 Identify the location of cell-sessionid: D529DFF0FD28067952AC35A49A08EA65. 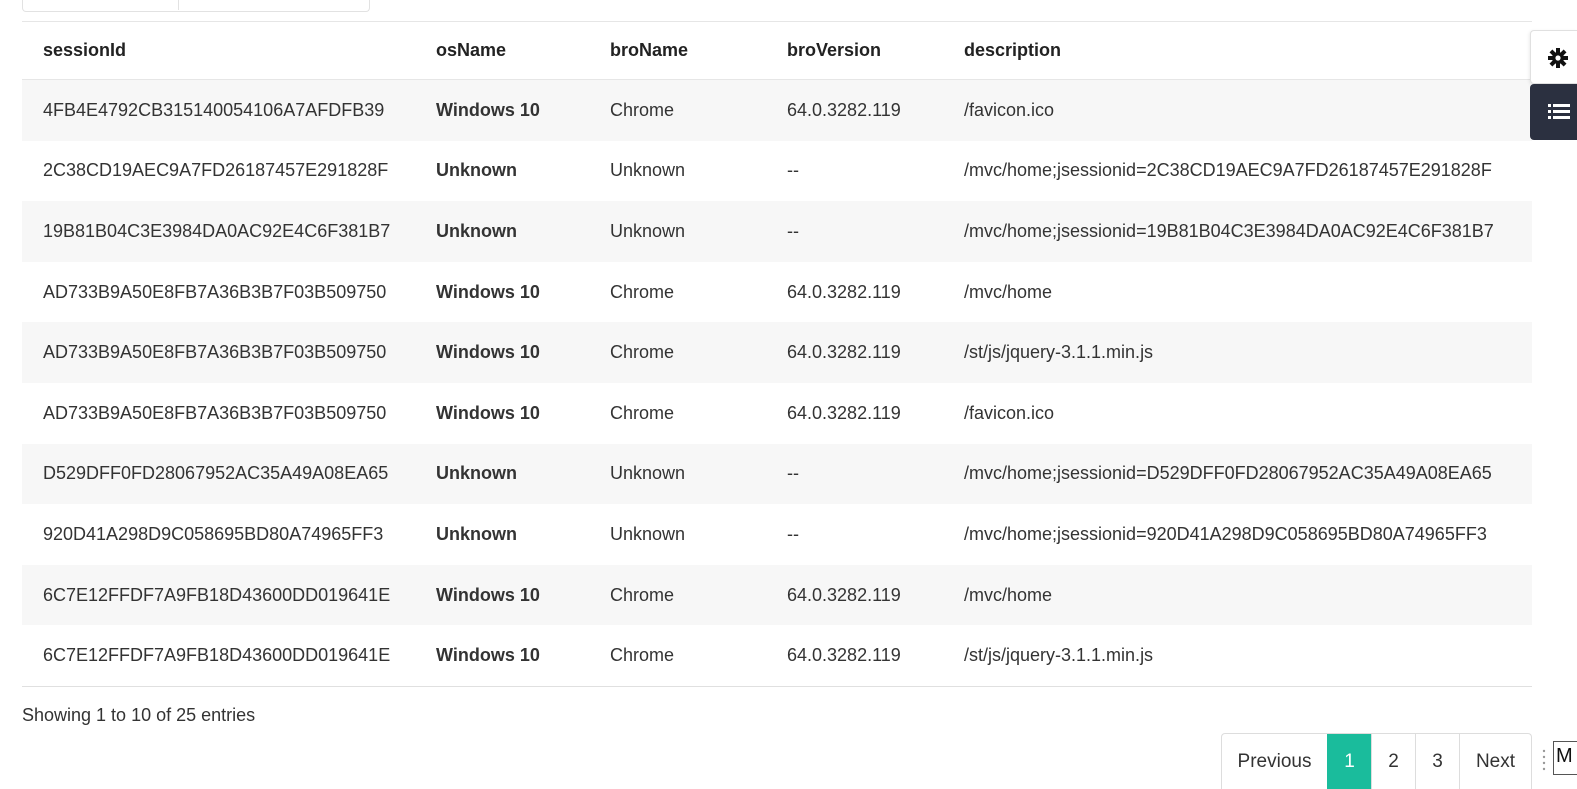
(218, 474).